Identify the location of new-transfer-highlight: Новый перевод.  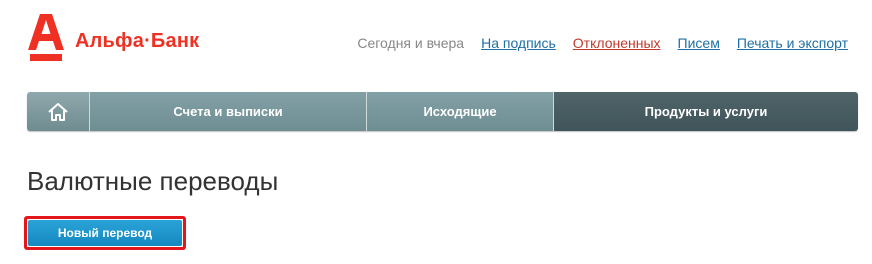
(105, 233).